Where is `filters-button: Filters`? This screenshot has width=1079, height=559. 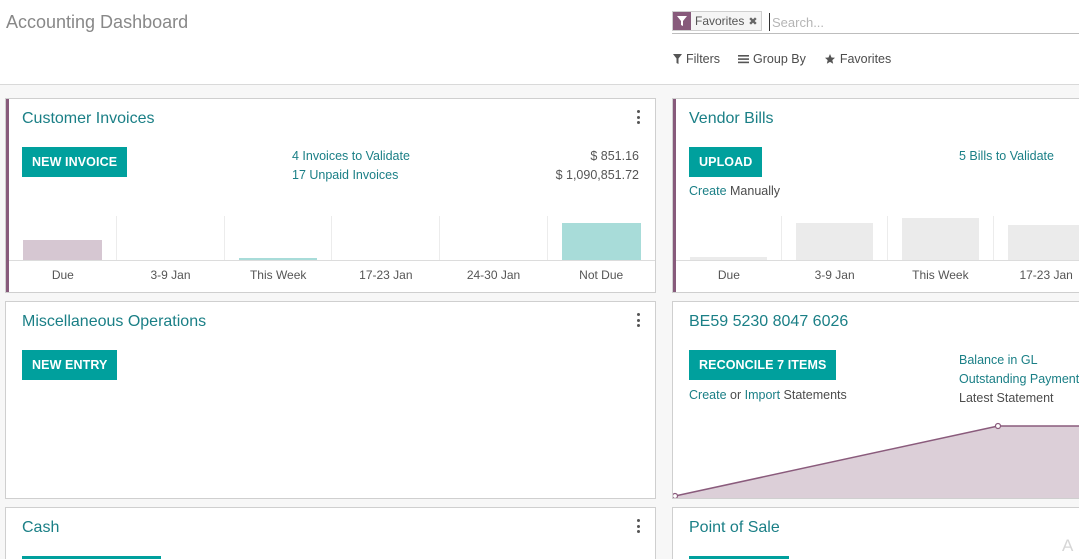 filters-button: Filters is located at coordinates (696, 59).